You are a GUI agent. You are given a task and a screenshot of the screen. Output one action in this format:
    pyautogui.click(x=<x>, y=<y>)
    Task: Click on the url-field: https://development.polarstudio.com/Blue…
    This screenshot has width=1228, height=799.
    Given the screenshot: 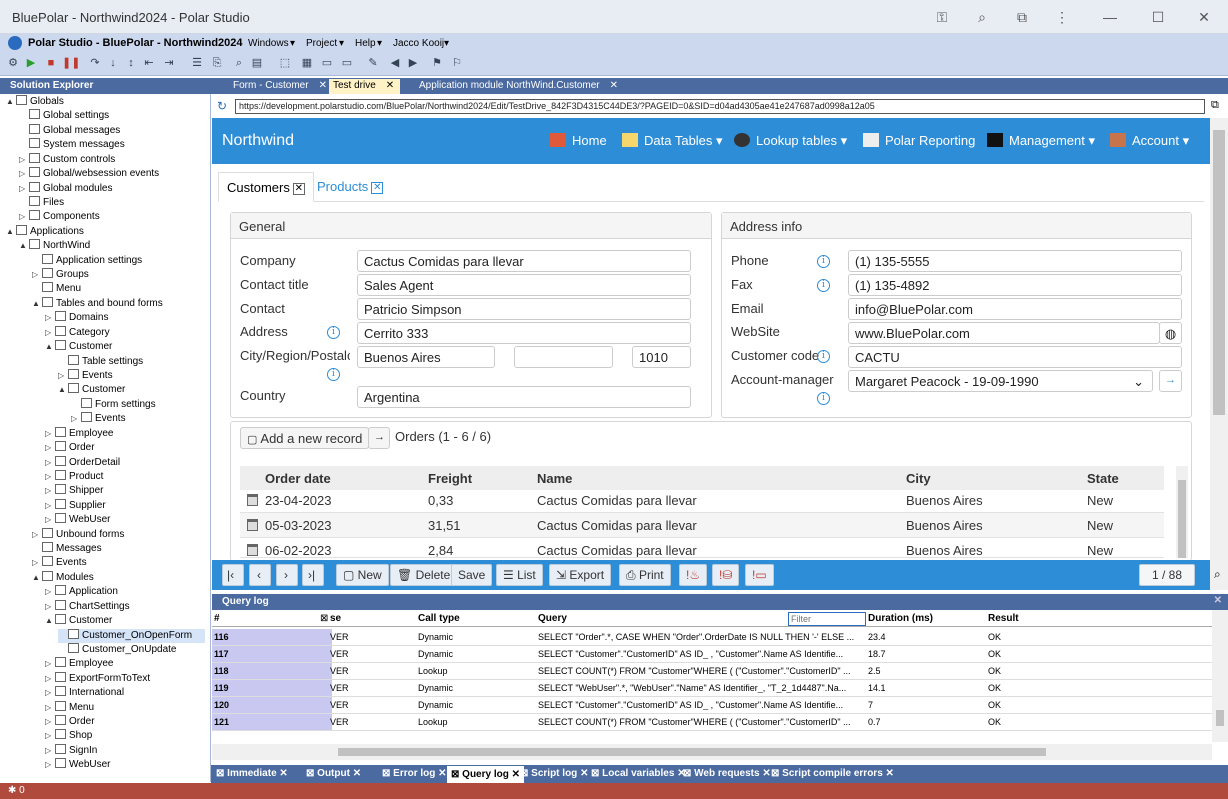 What is the action you would take?
    pyautogui.click(x=720, y=106)
    